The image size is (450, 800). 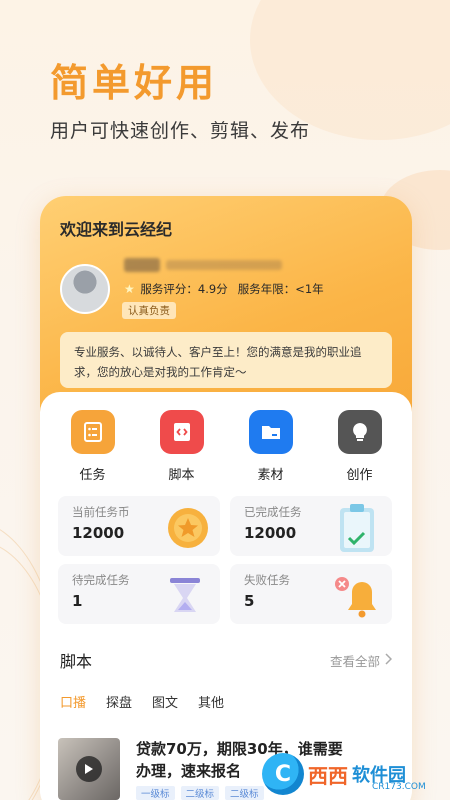 I want to click on tab-koubo: 口播, so click(x=73, y=701).